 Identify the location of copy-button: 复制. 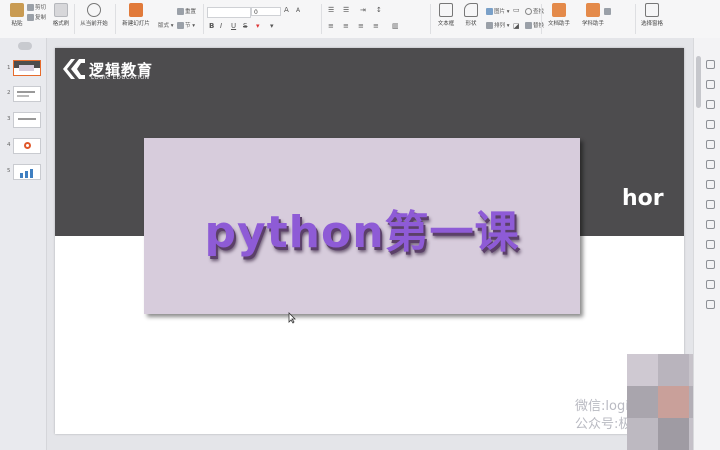
(36, 18).